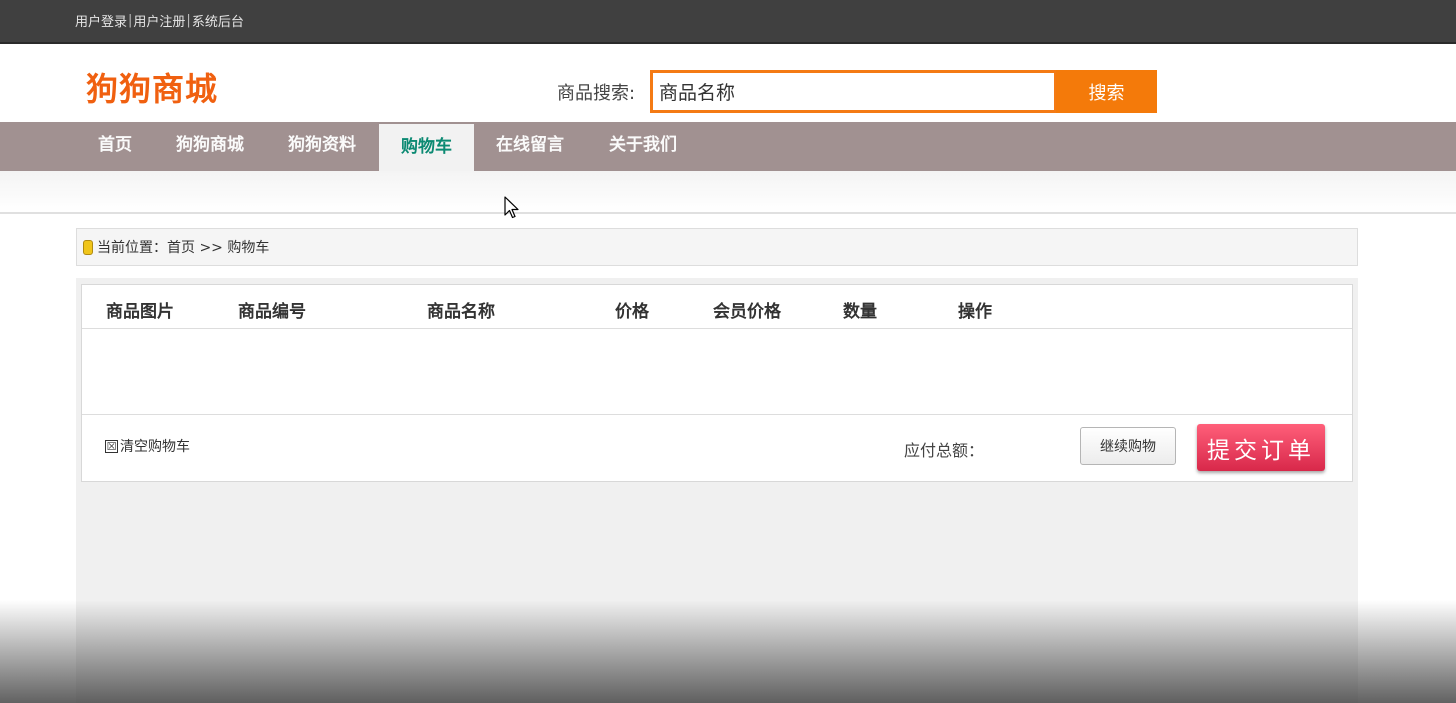  Describe the element at coordinates (728, 146) in the screenshot. I see `main-nav: 首页 狗狗商城 狗狗资料 购物车 在线留言 关于我们` at that location.